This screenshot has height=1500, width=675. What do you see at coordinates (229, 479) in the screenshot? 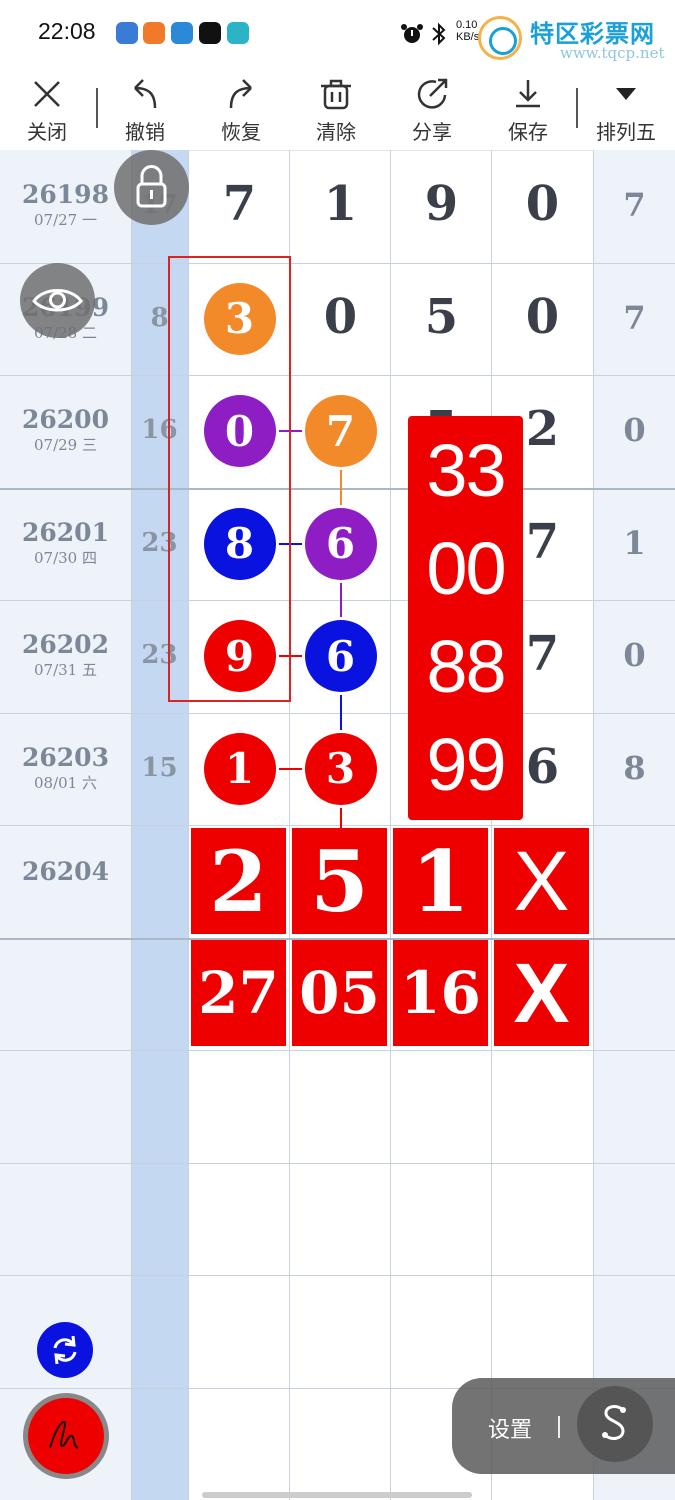
I see `selection-rectangle` at bounding box center [229, 479].